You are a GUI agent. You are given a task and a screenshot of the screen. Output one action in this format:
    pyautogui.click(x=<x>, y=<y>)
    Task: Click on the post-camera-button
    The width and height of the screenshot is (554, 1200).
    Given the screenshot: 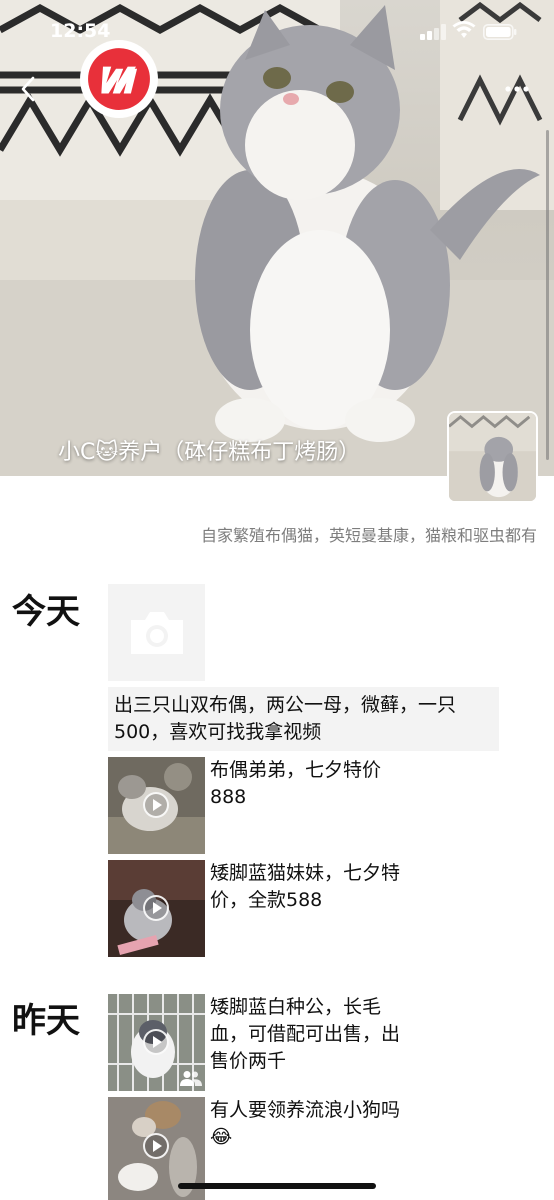 What is the action you would take?
    pyautogui.click(x=156, y=632)
    